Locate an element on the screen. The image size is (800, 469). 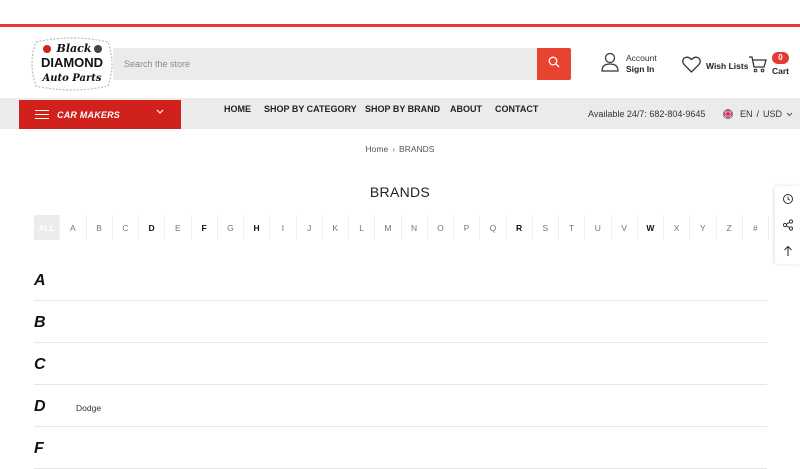
brand-group-letter: A is located at coordinates (40, 280).